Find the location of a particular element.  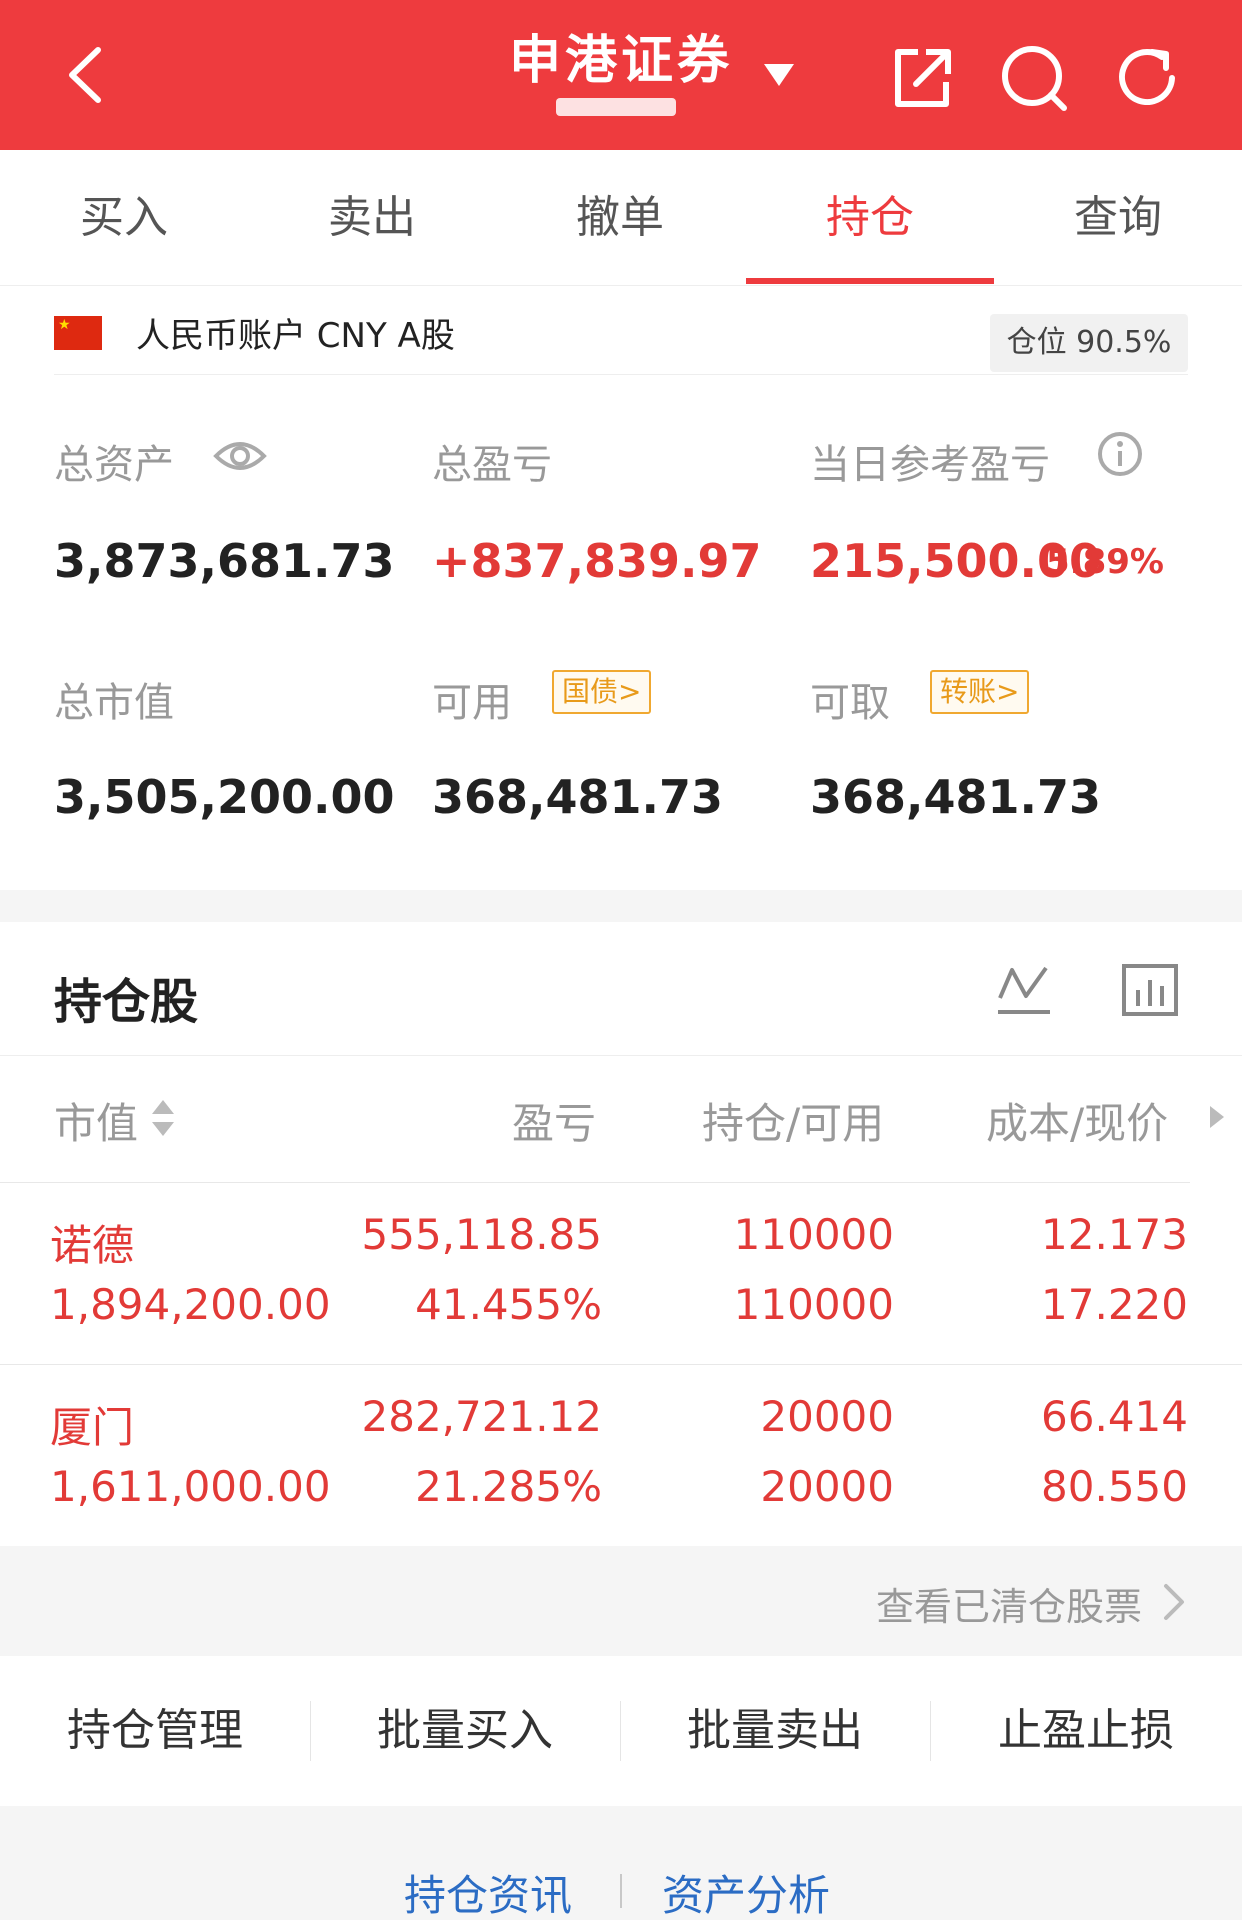

line-chart-icon is located at coordinates (1024, 990).